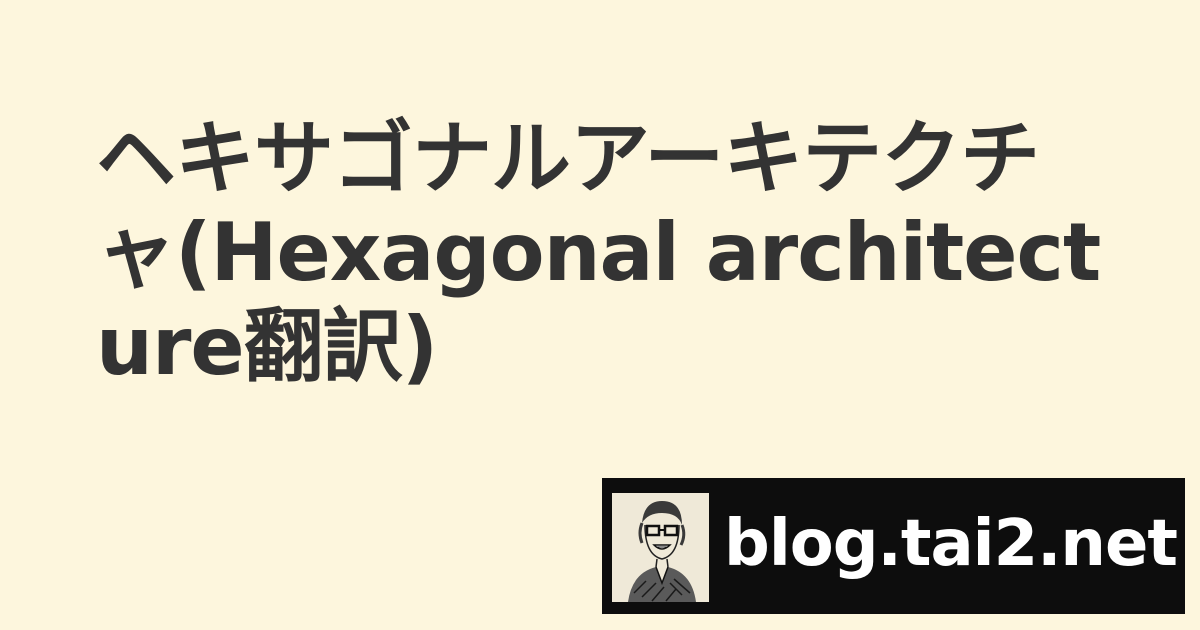 Image resolution: width=1200 pixels, height=630 pixels. Describe the element at coordinates (660, 547) in the screenshot. I see `author-avatar-icon` at that location.